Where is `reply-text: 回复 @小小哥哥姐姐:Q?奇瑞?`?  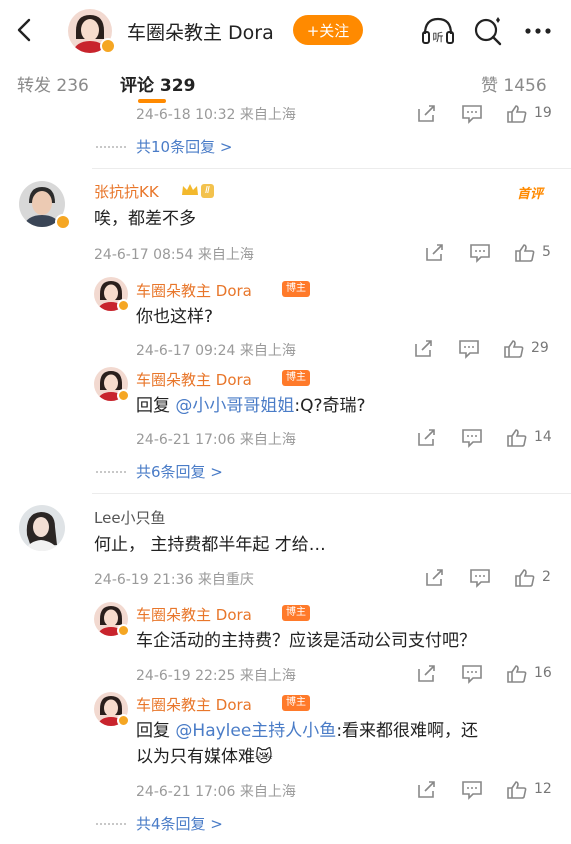 reply-text: 回复 @小小哥哥姐姐:Q?奇瑞? is located at coordinates (251, 406).